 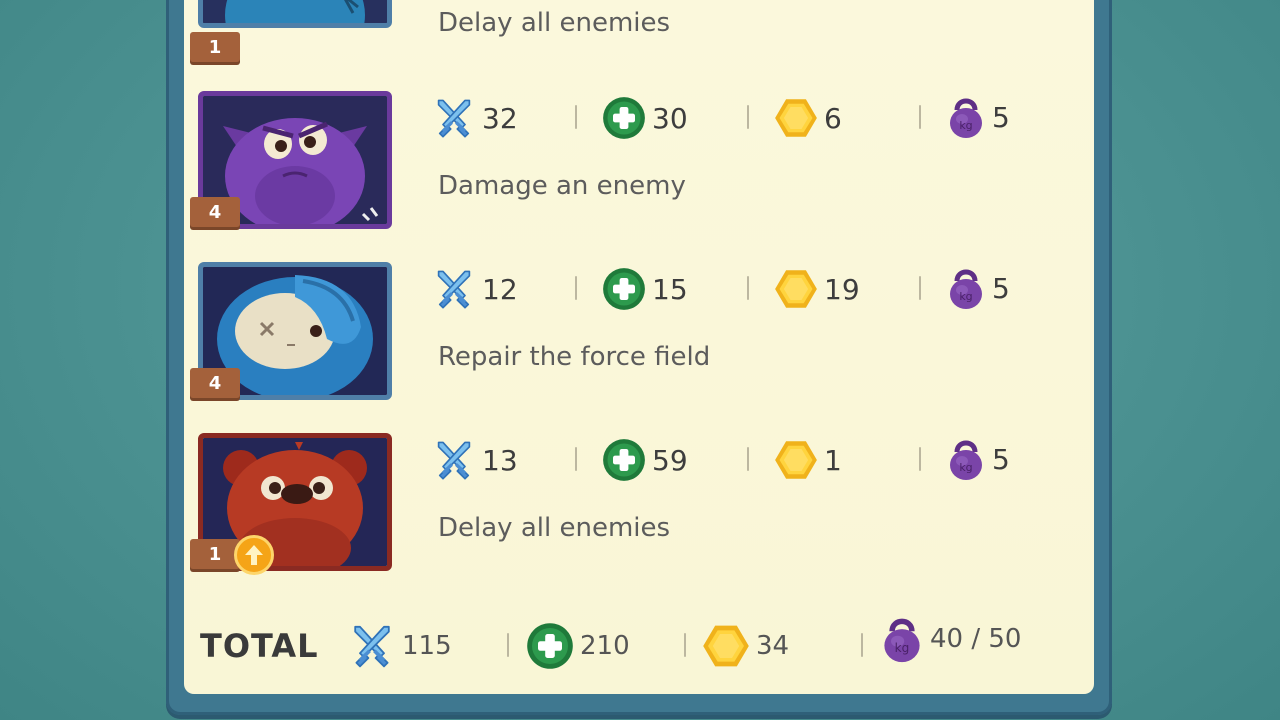 I want to click on total-gold: 34, so click(x=745, y=646).